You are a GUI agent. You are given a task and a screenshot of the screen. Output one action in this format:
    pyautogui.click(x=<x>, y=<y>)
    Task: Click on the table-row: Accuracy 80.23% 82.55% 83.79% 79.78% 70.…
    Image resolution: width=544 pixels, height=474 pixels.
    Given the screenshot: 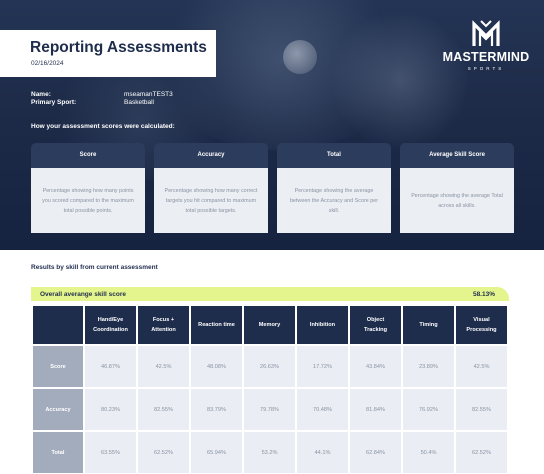 What is the action you would take?
    pyautogui.click(x=270, y=409)
    